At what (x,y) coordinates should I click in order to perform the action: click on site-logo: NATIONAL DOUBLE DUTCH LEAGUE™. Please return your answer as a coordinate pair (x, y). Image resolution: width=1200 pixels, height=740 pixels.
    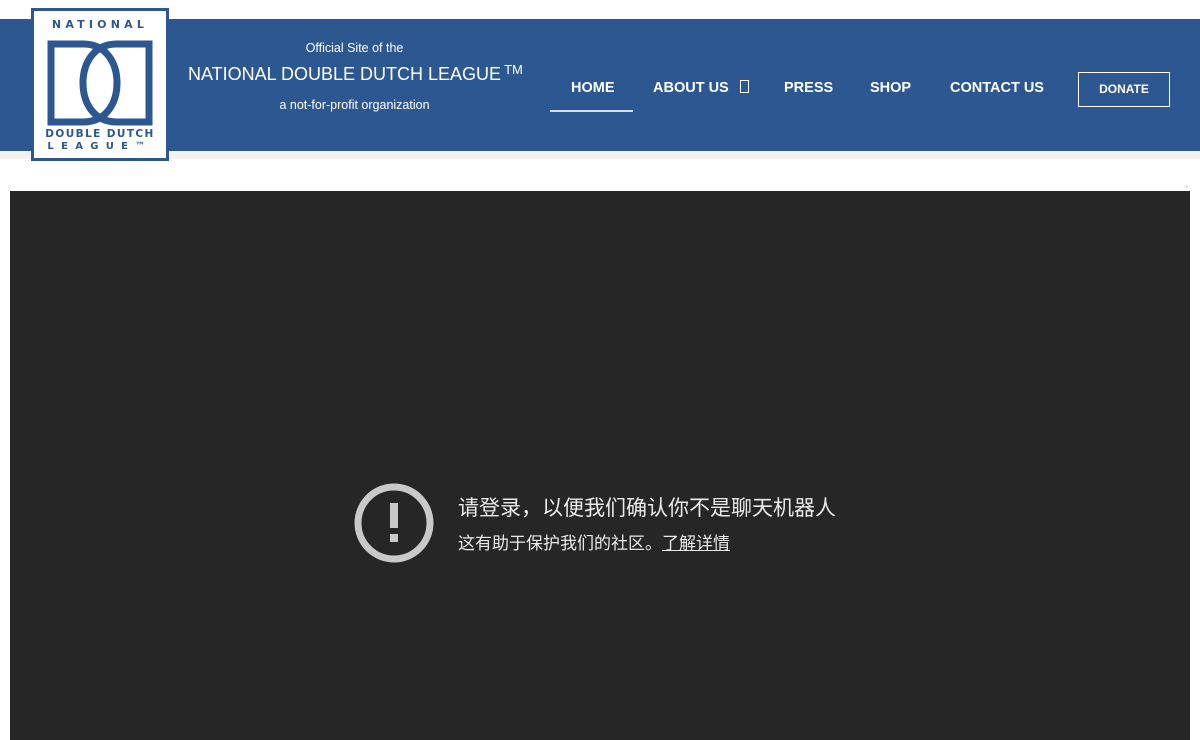
    Looking at the image, I should click on (100, 84).